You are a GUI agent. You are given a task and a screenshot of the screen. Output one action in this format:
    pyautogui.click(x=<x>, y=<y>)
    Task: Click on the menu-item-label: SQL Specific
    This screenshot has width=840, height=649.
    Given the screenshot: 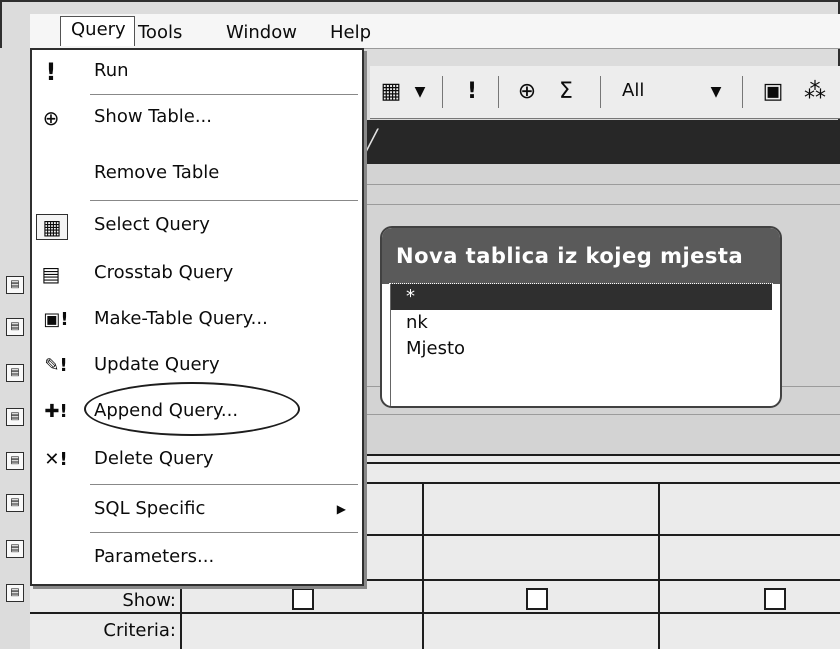 What is the action you would take?
    pyautogui.click(x=150, y=508)
    